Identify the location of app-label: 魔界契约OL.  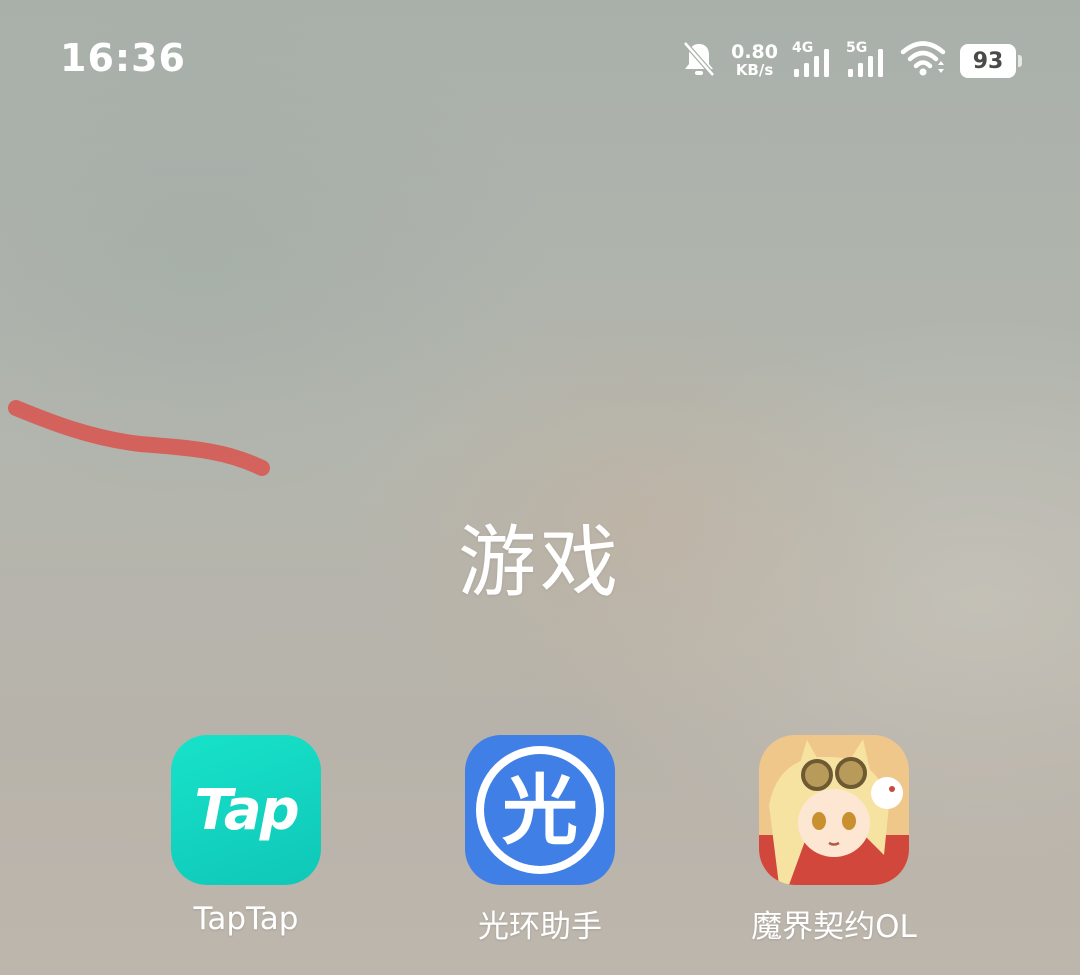
(834, 927).